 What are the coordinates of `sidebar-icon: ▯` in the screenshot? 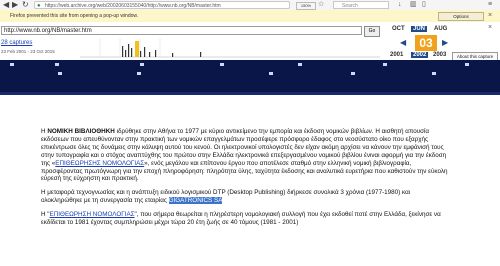 It's located at (424, 5).